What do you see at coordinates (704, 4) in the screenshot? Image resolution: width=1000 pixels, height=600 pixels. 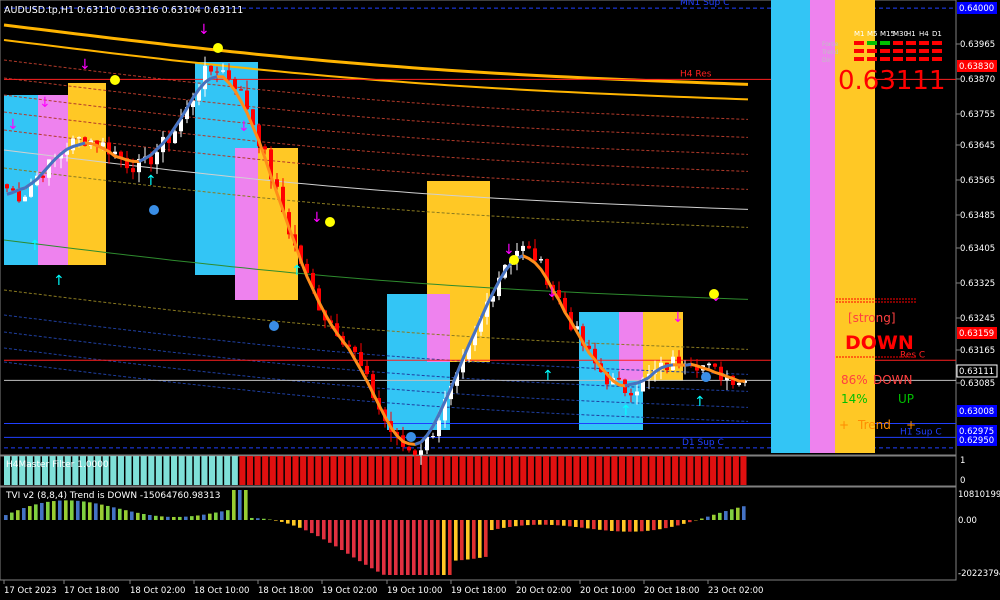 I see `level-label: MN1 Sup C` at bounding box center [704, 4].